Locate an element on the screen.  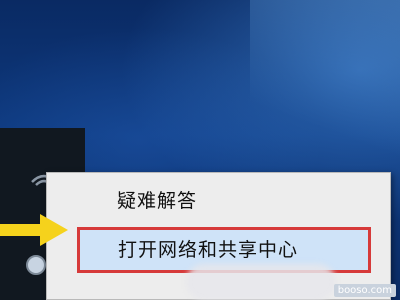
watermark: booso.com is located at coordinates (364, 290).